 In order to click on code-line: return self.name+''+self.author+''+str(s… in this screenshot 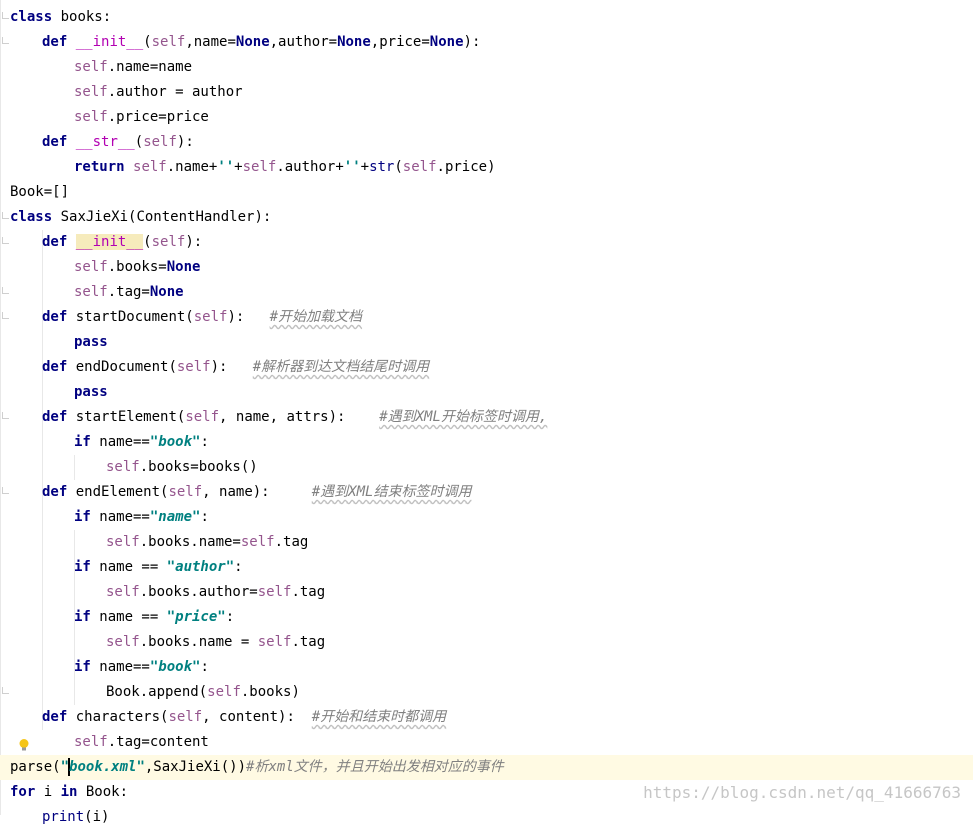, I will do `click(285, 167)`.